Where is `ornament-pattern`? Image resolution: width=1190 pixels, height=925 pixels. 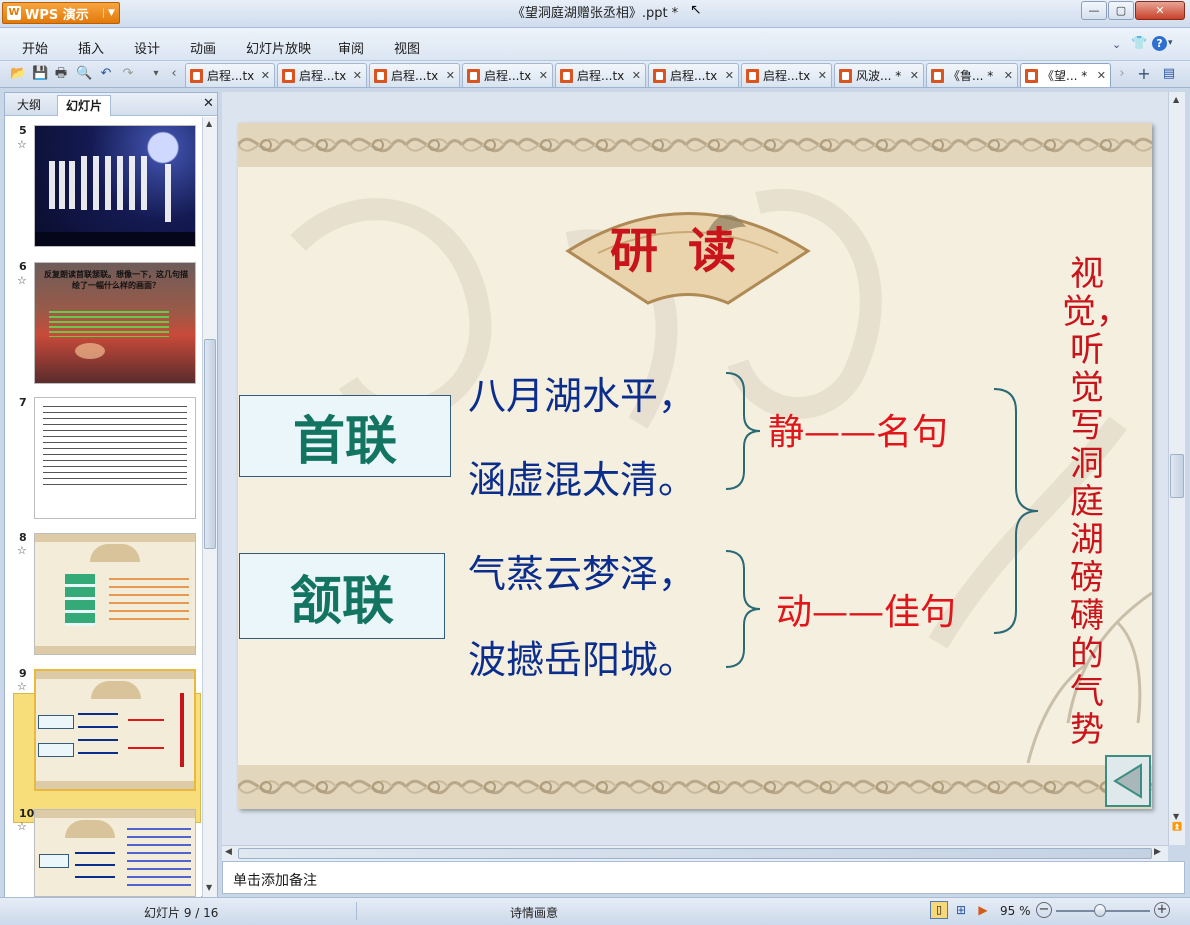
ornament-pattern is located at coordinates (695, 145).